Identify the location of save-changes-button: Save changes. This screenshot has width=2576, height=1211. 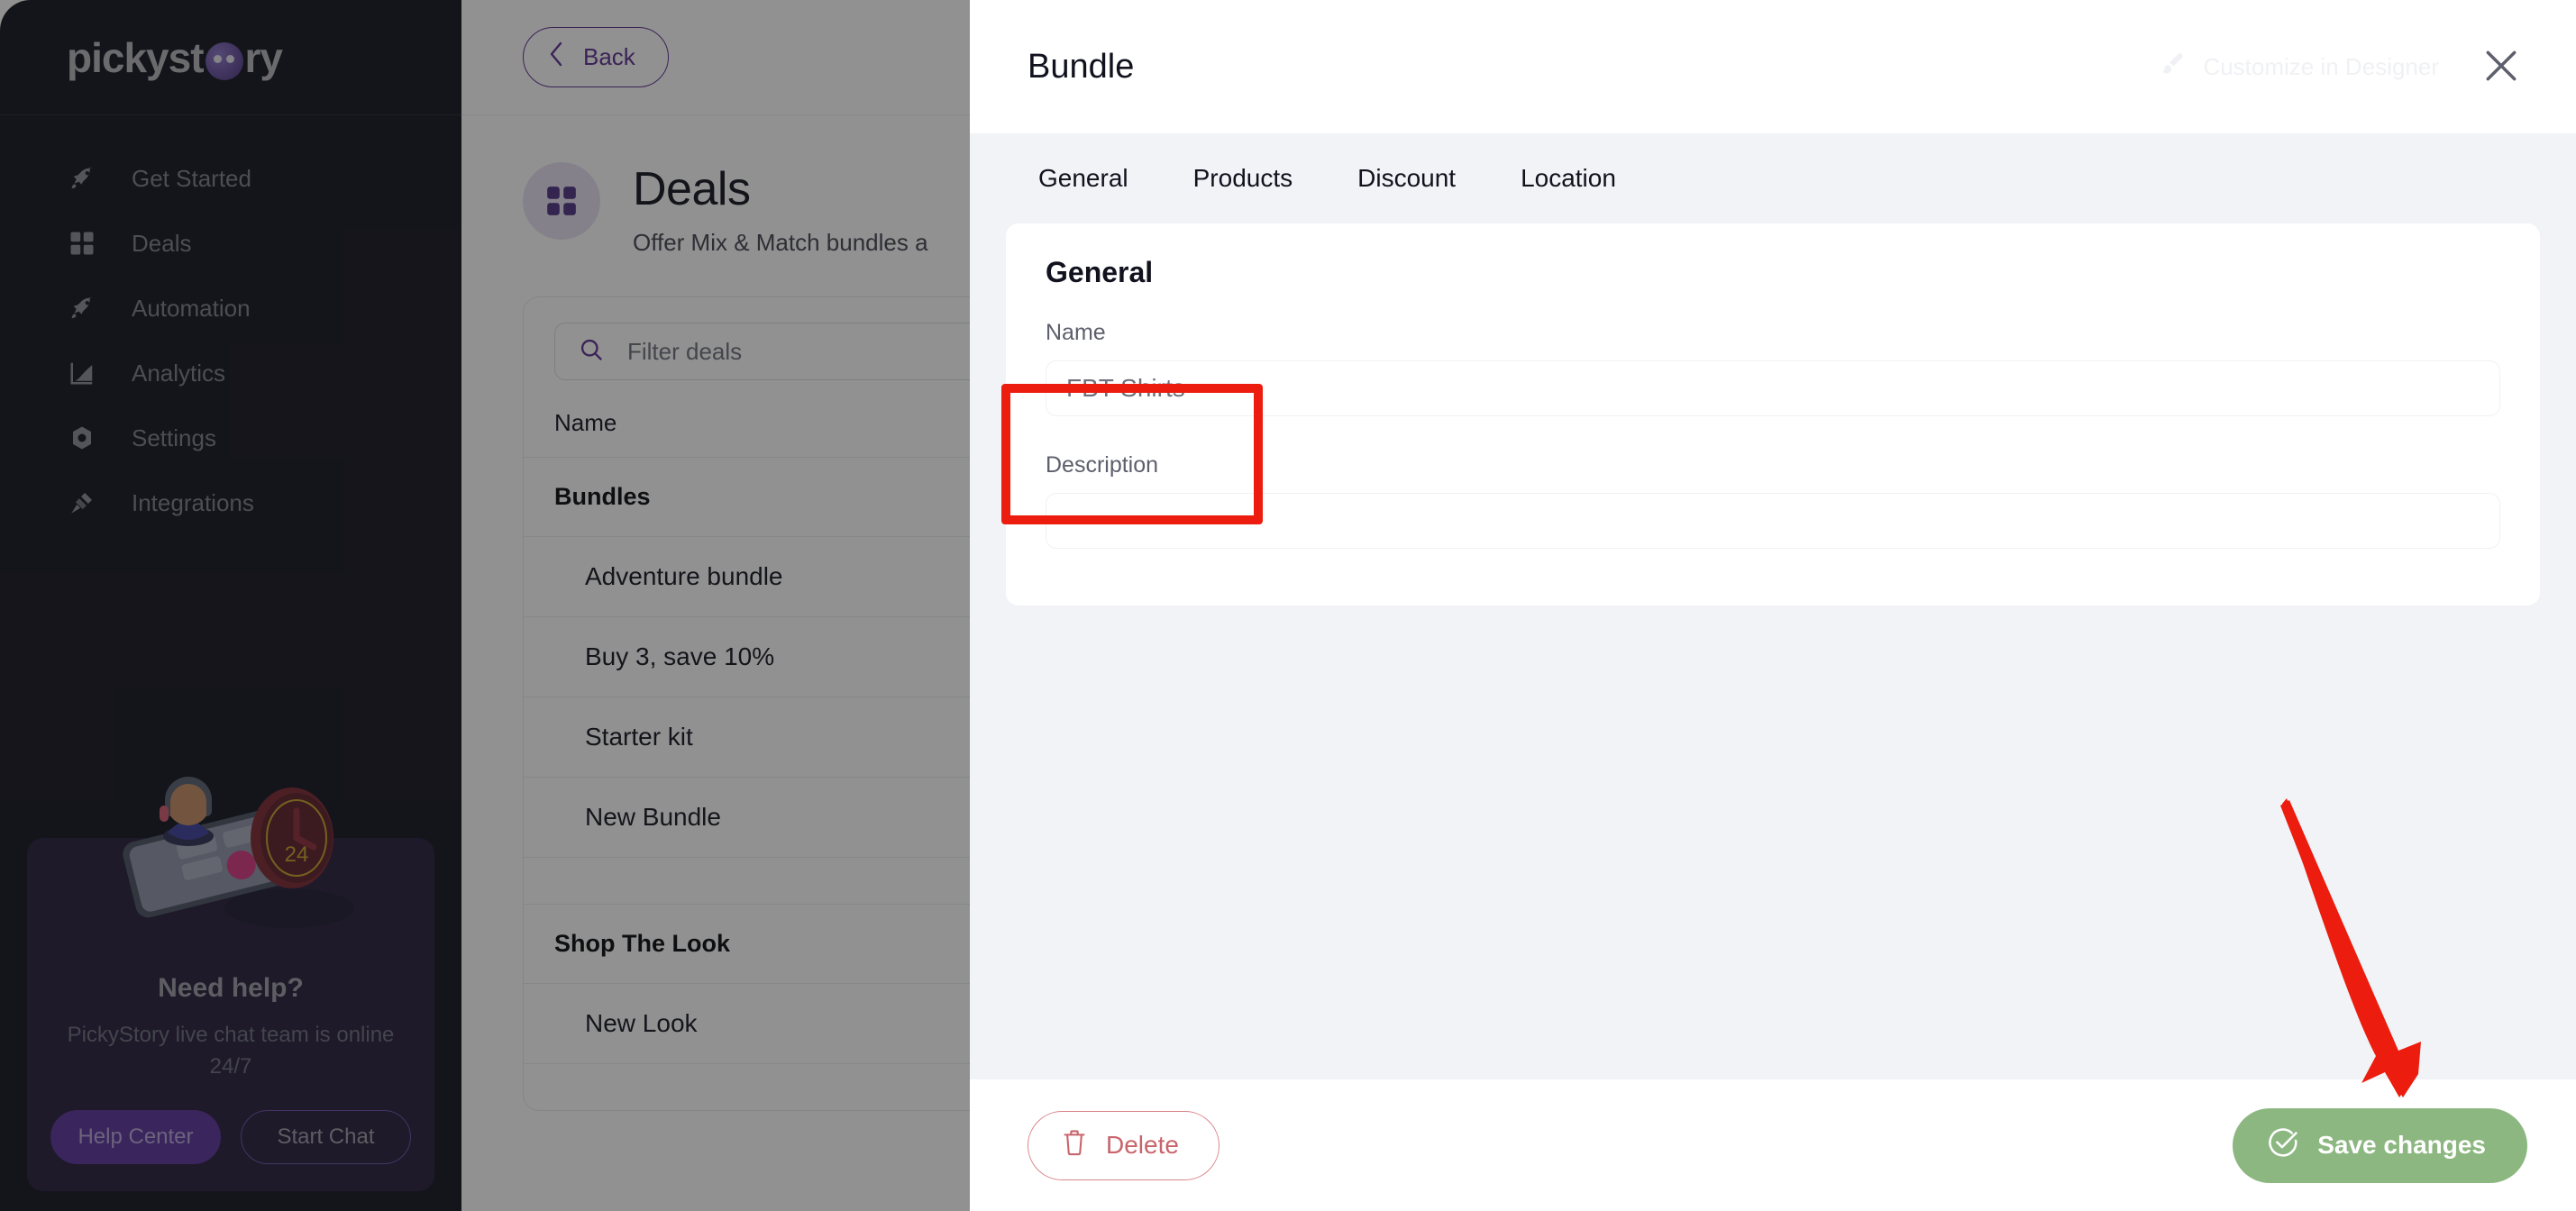
(2380, 1145).